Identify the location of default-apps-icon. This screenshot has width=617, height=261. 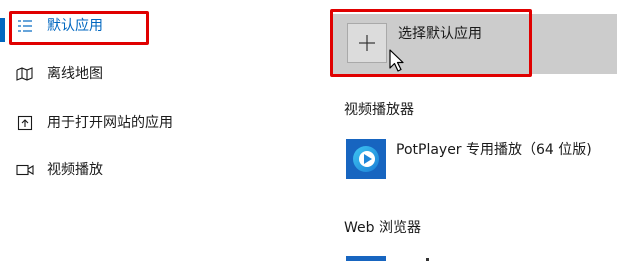
(25, 26).